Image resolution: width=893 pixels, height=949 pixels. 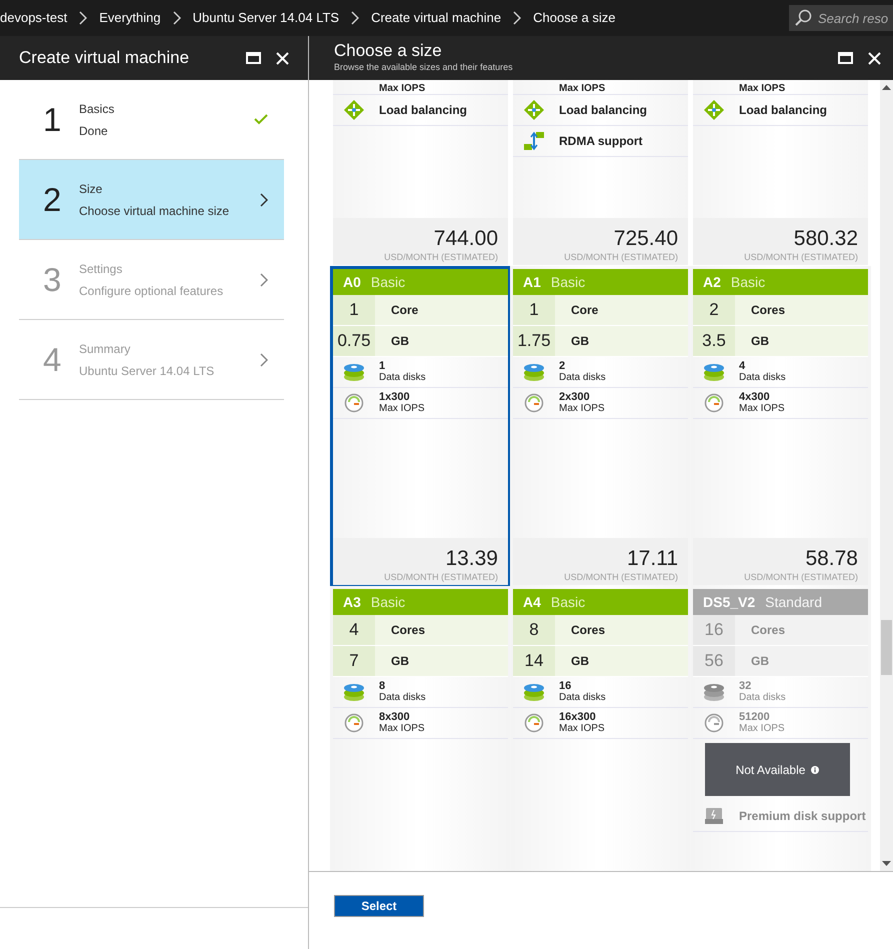 What do you see at coordinates (104, 58) in the screenshot?
I see `blade-title: Create virtual machine` at bounding box center [104, 58].